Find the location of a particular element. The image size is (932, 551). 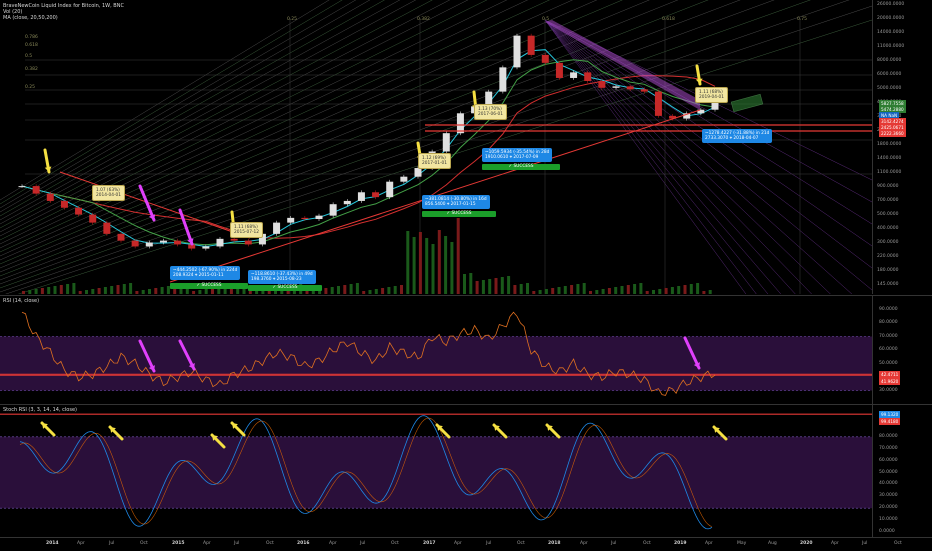

stoch-tick: 0.0000 is located at coordinates (887, 531).